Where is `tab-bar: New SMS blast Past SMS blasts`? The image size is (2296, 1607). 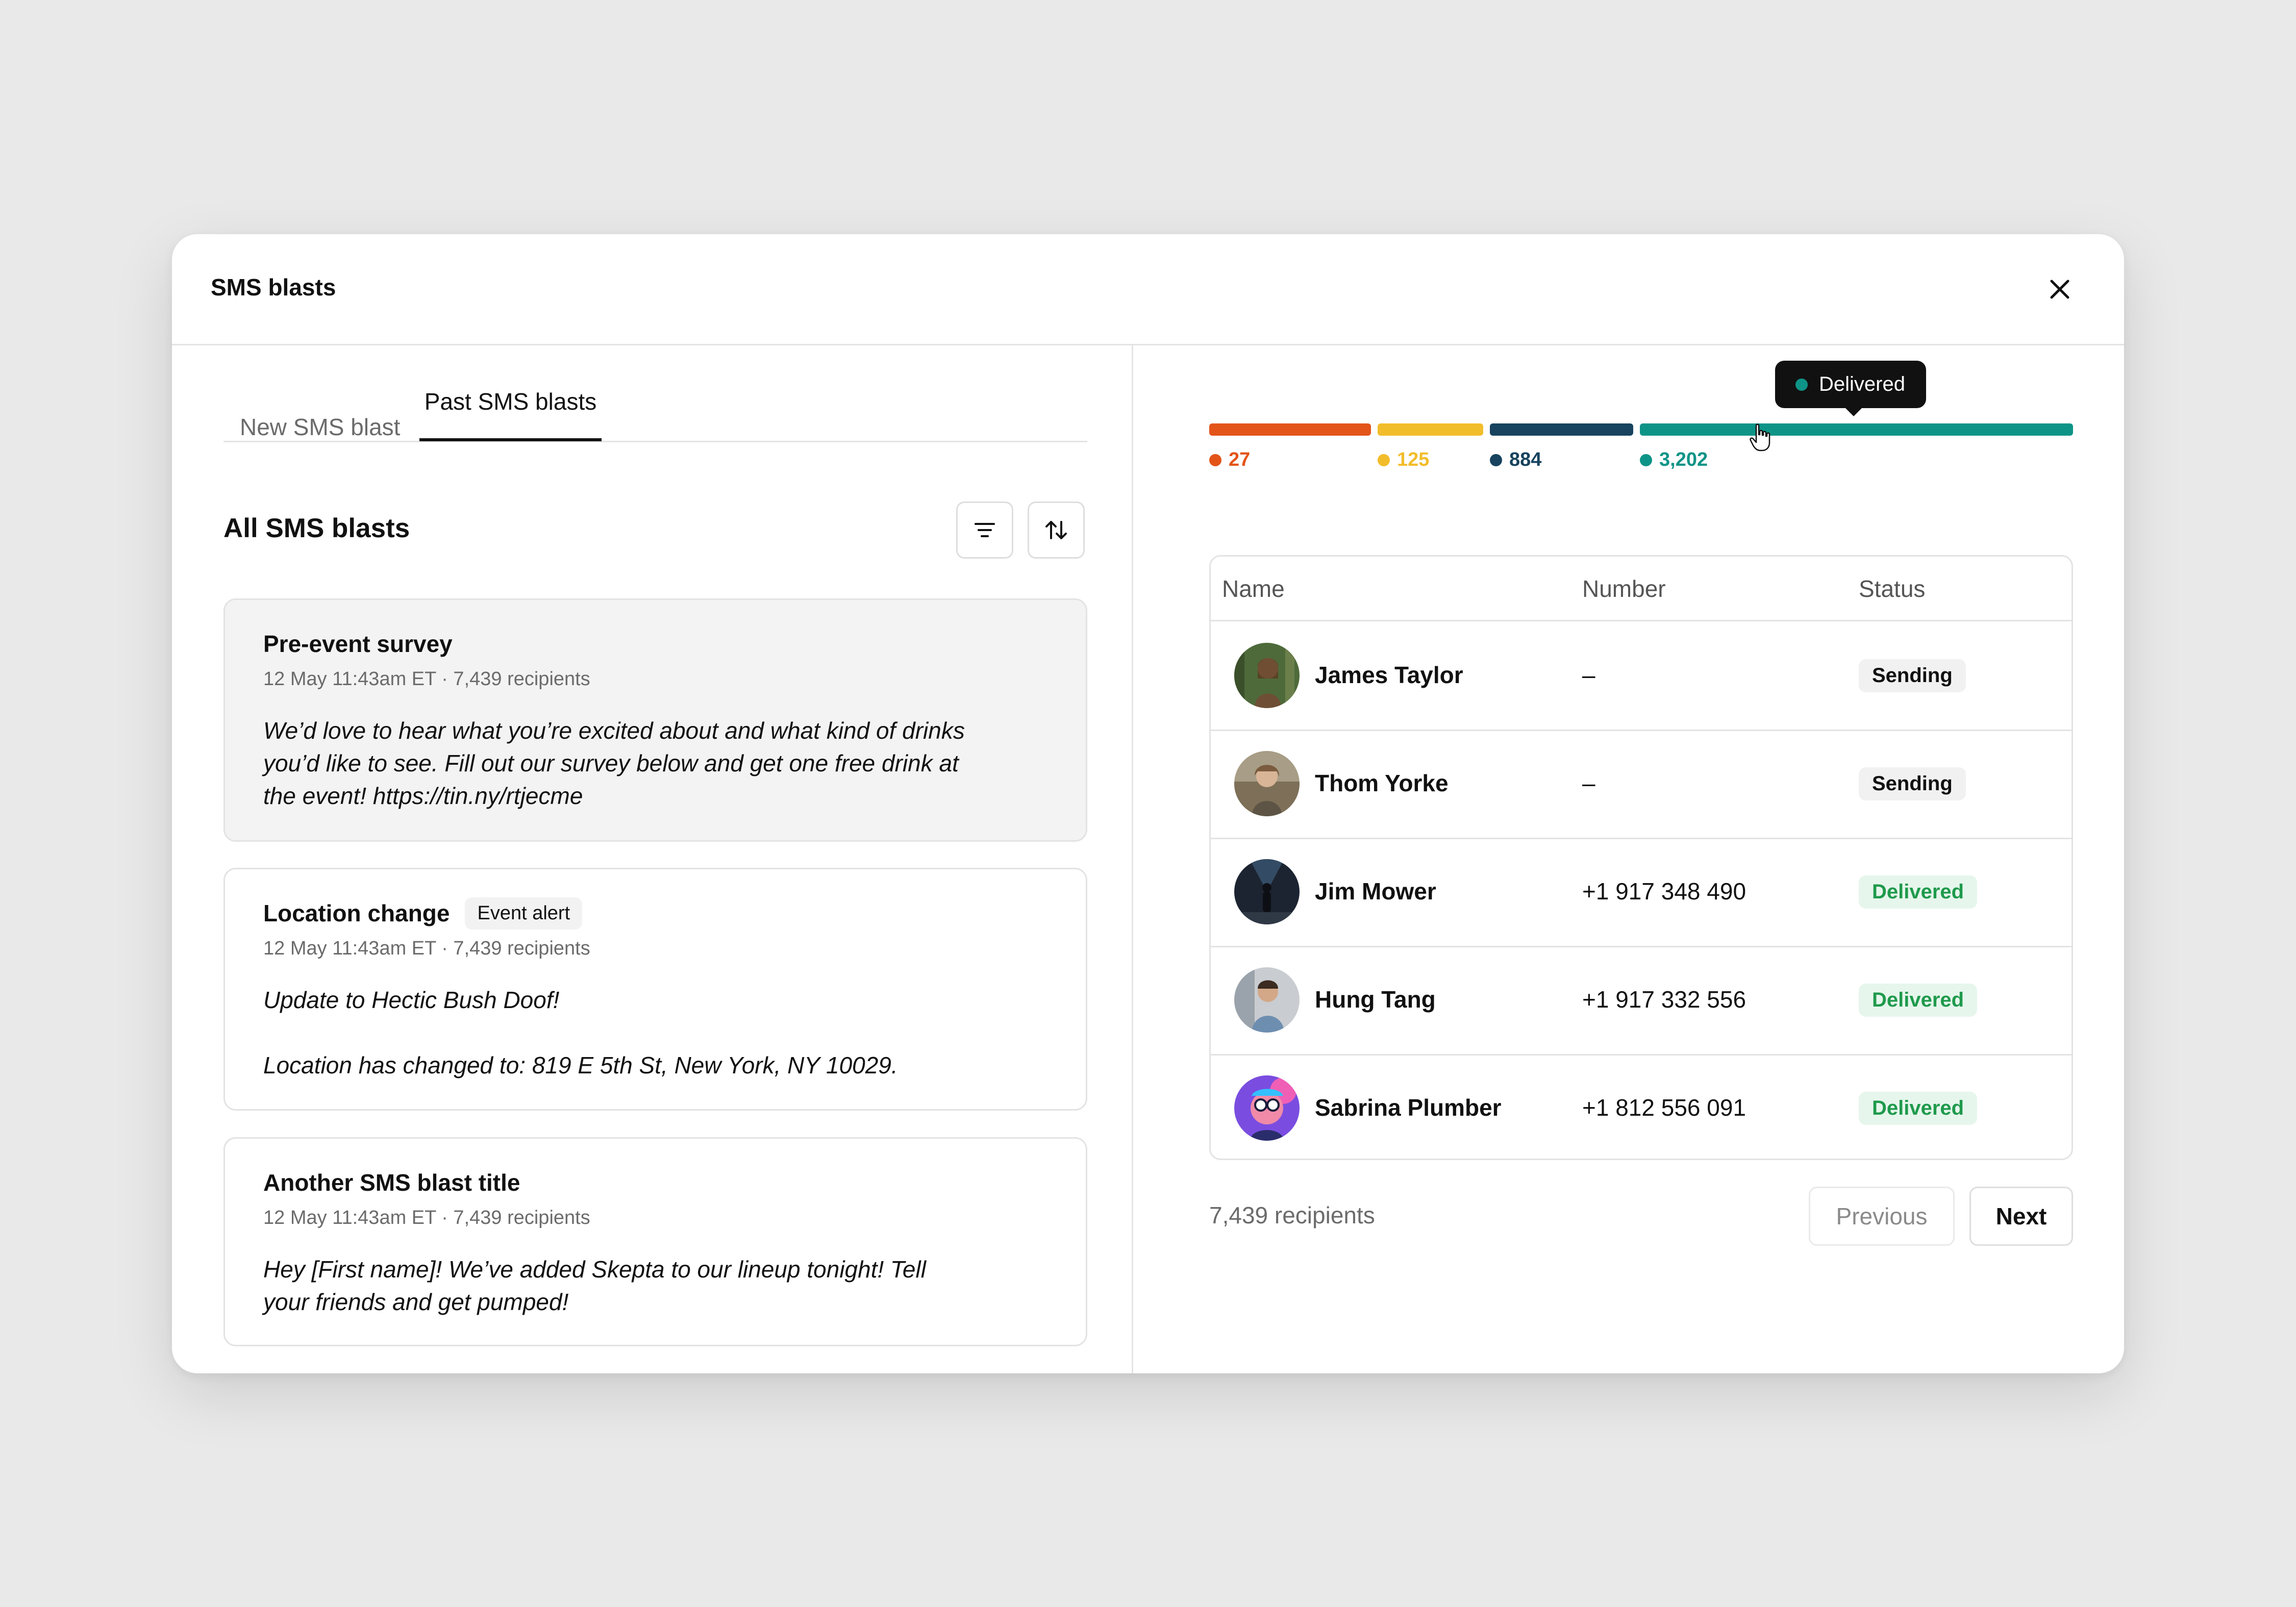 tab-bar: New SMS blast Past SMS blasts is located at coordinates (655, 407).